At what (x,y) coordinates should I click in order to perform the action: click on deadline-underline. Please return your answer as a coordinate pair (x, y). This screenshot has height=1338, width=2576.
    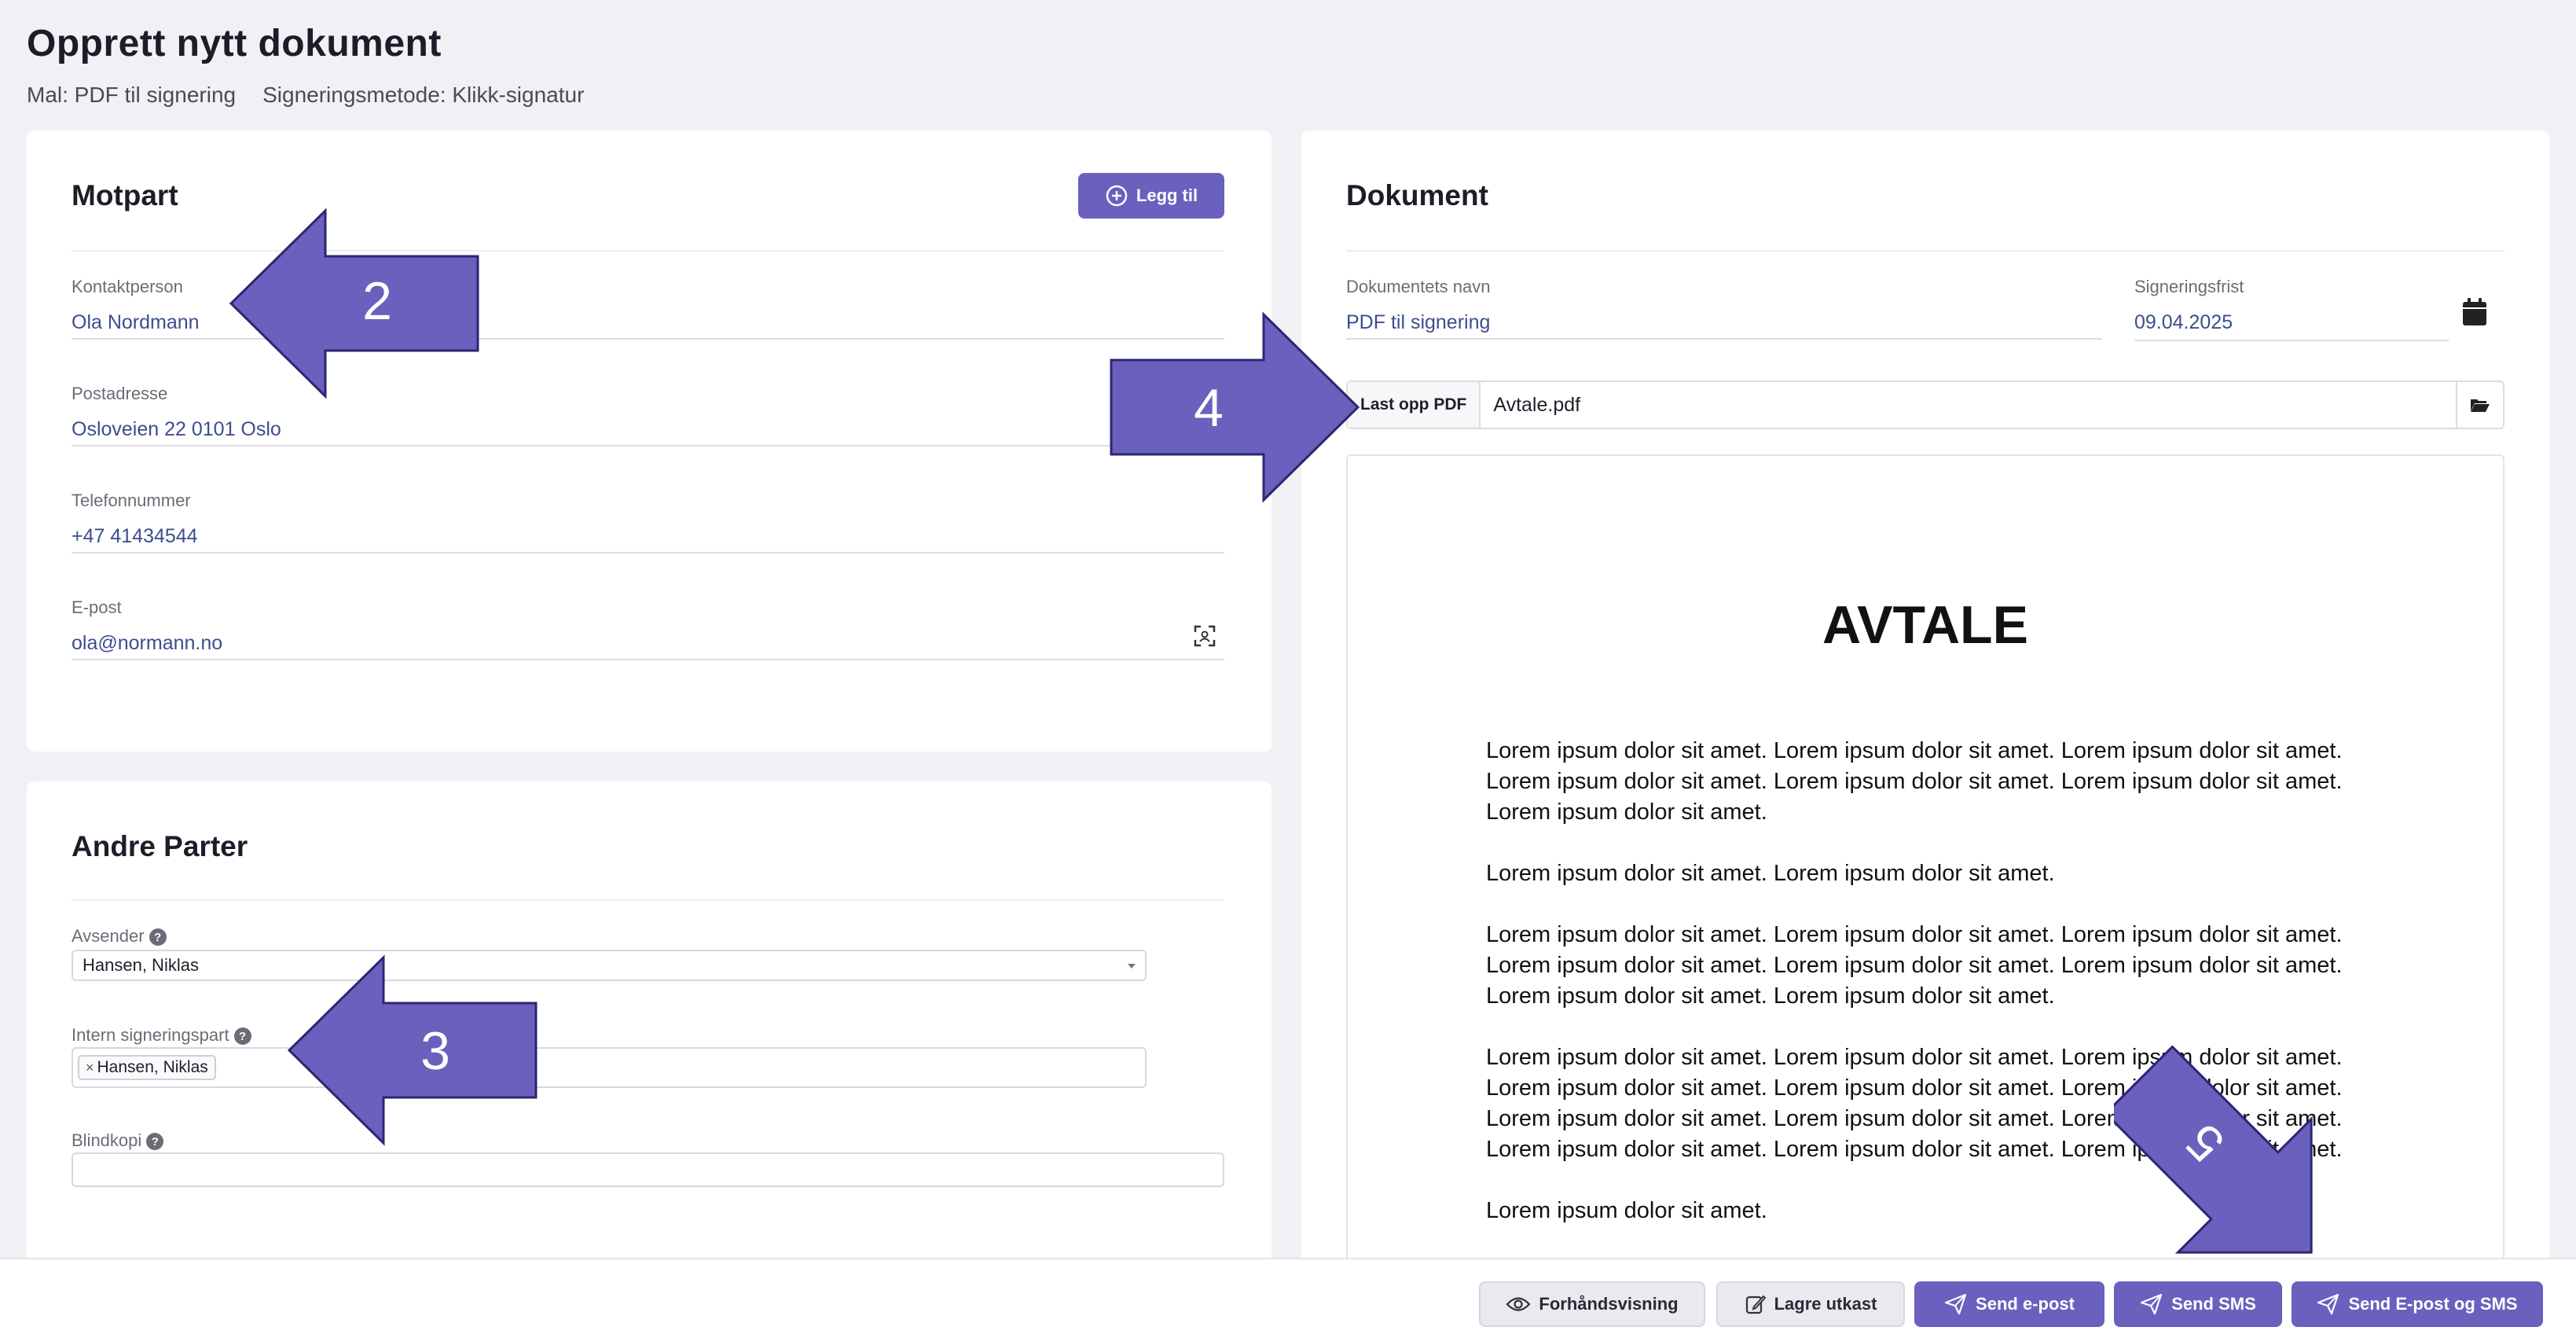
    Looking at the image, I should click on (2291, 340).